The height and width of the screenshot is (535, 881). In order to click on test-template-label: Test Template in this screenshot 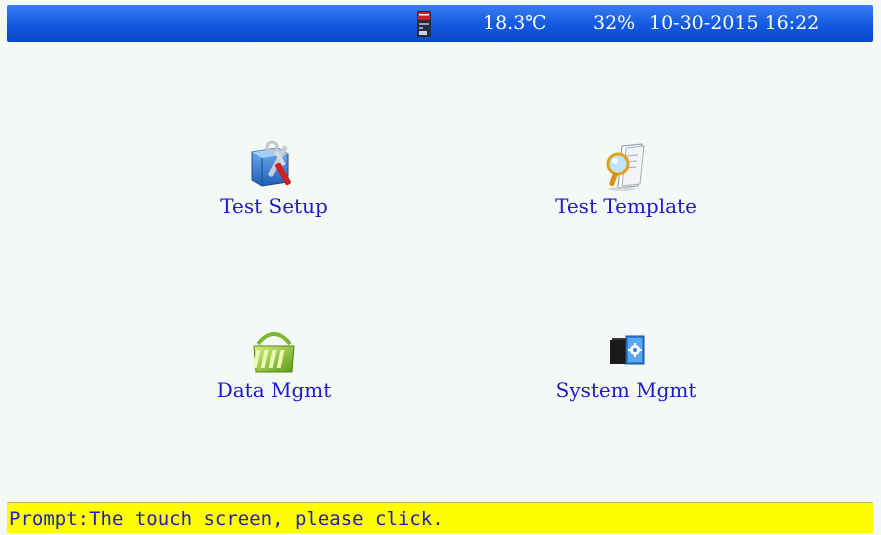, I will do `click(626, 206)`.